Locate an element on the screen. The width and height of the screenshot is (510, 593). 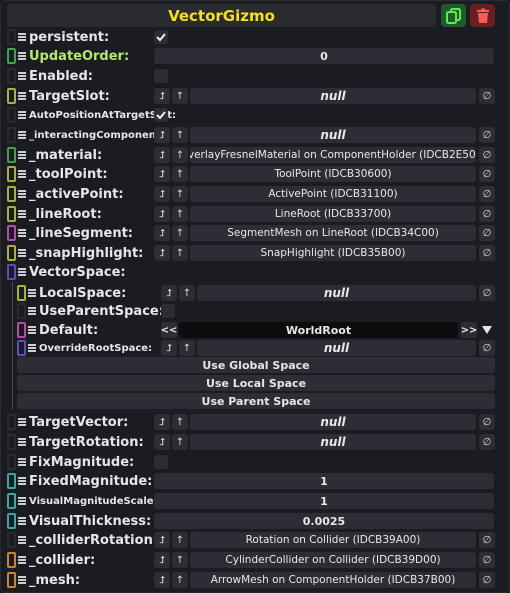
previous-value-button: << is located at coordinates (169, 330).